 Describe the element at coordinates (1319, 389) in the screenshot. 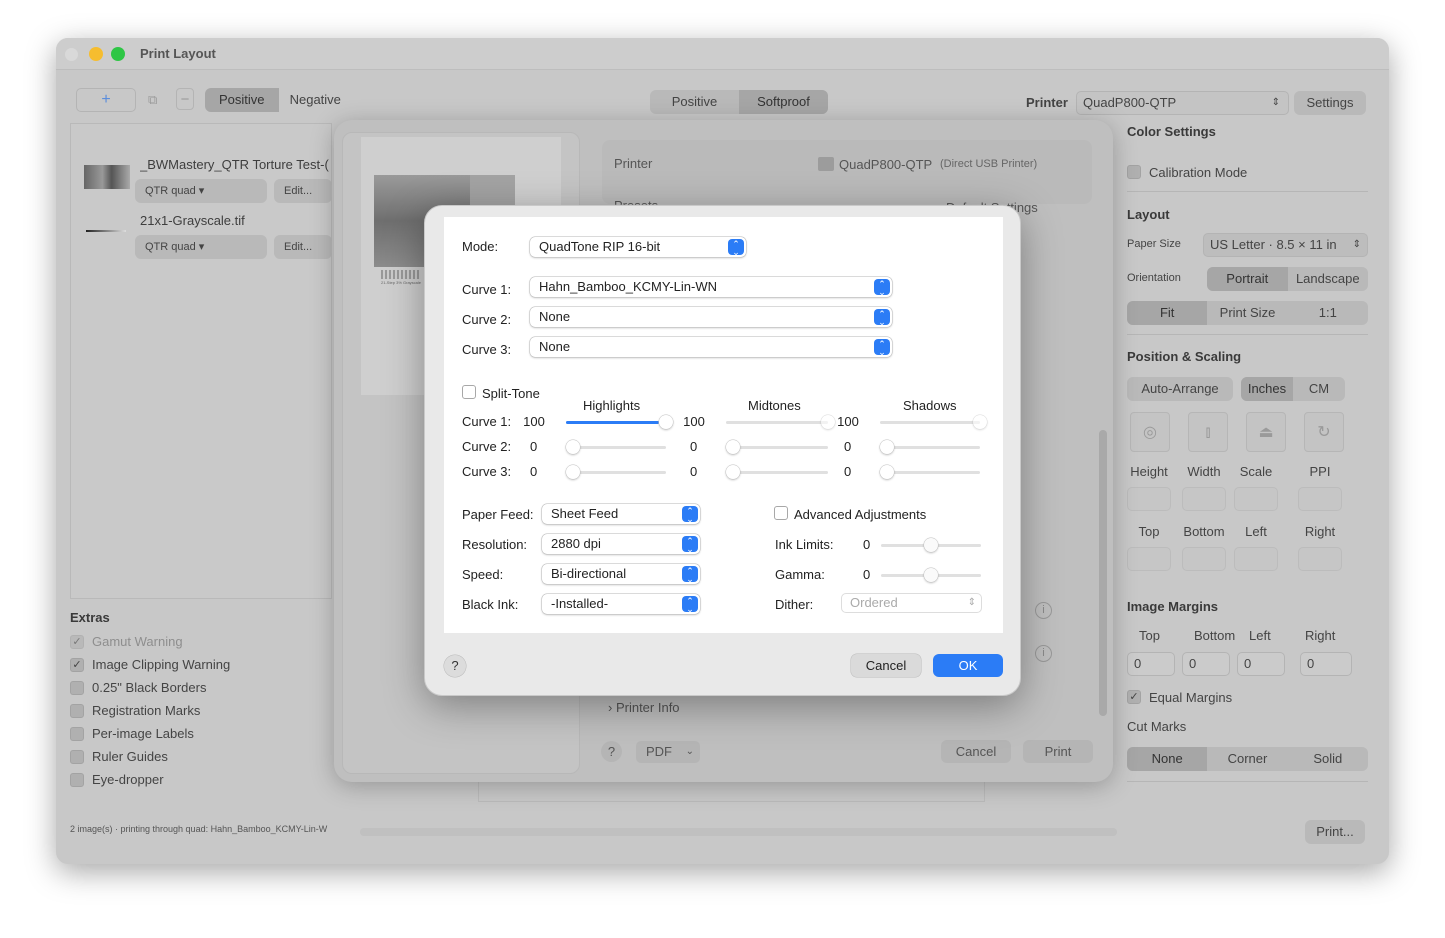

I see `units-cm: CM` at that location.